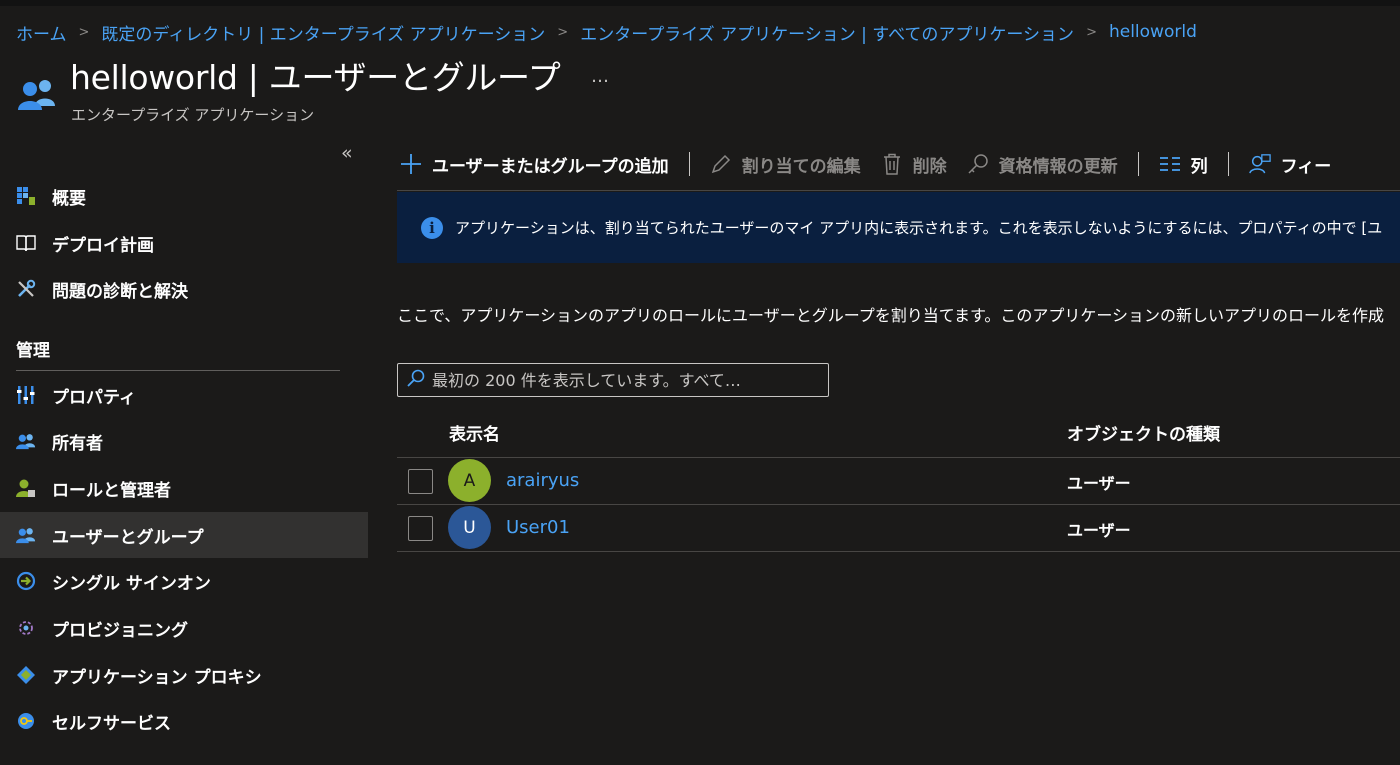 The height and width of the screenshot is (765, 1400). What do you see at coordinates (33, 351) in the screenshot?
I see `sidebar-section-manage: 管理` at bounding box center [33, 351].